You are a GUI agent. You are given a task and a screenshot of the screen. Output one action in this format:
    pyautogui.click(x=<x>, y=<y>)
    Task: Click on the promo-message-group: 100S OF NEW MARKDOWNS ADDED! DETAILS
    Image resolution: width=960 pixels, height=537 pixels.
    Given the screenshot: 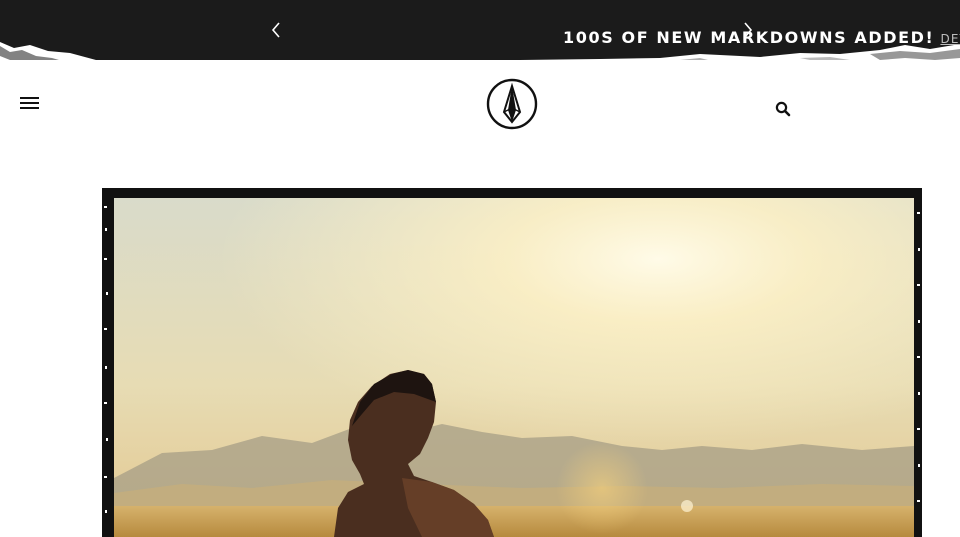 What is the action you would take?
    pyautogui.click(x=761, y=37)
    